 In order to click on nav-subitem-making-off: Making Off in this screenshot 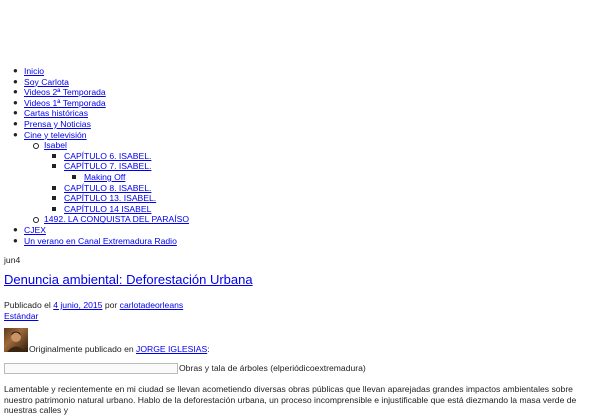, I will do `click(94, 177)`.